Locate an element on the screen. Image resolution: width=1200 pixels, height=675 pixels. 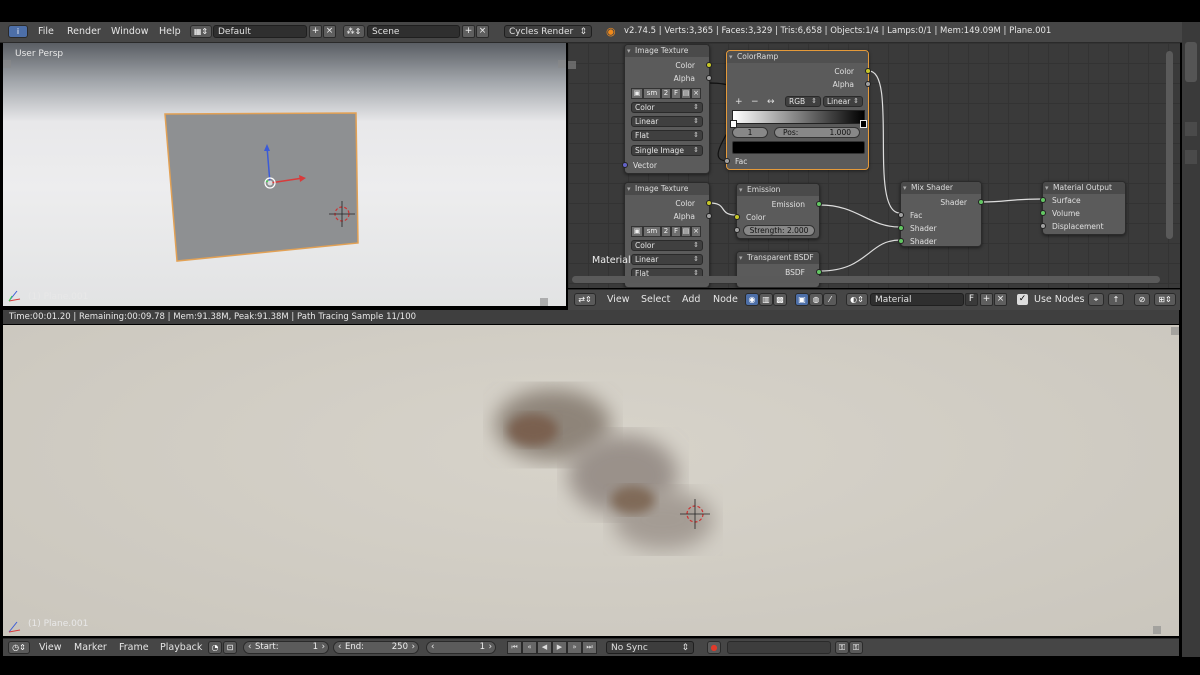
lock-range-icon: ⊡ is located at coordinates (230, 647).